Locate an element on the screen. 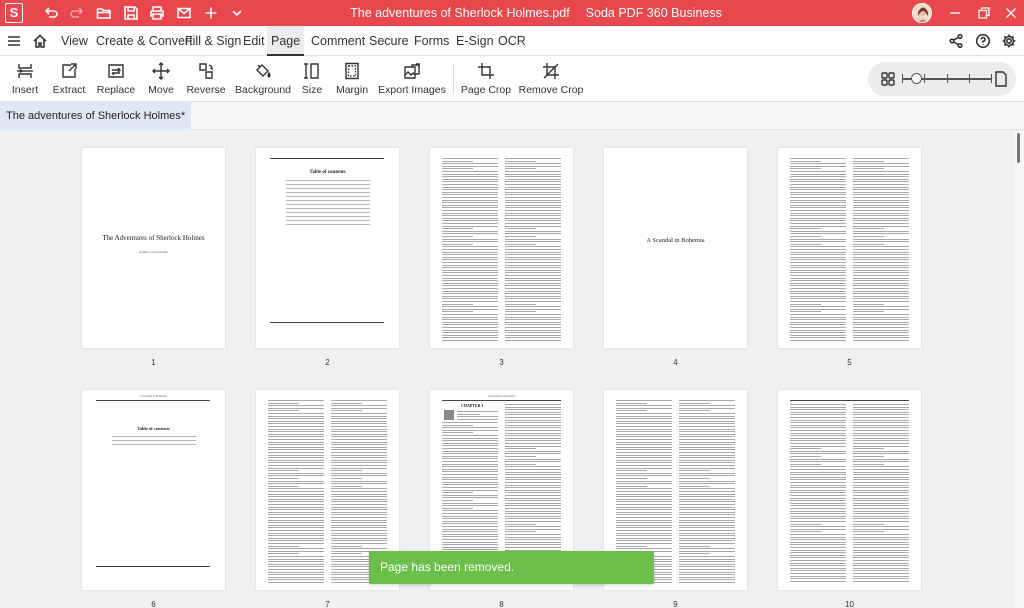 The height and width of the screenshot is (608, 1024). help-icon is located at coordinates (983, 41).